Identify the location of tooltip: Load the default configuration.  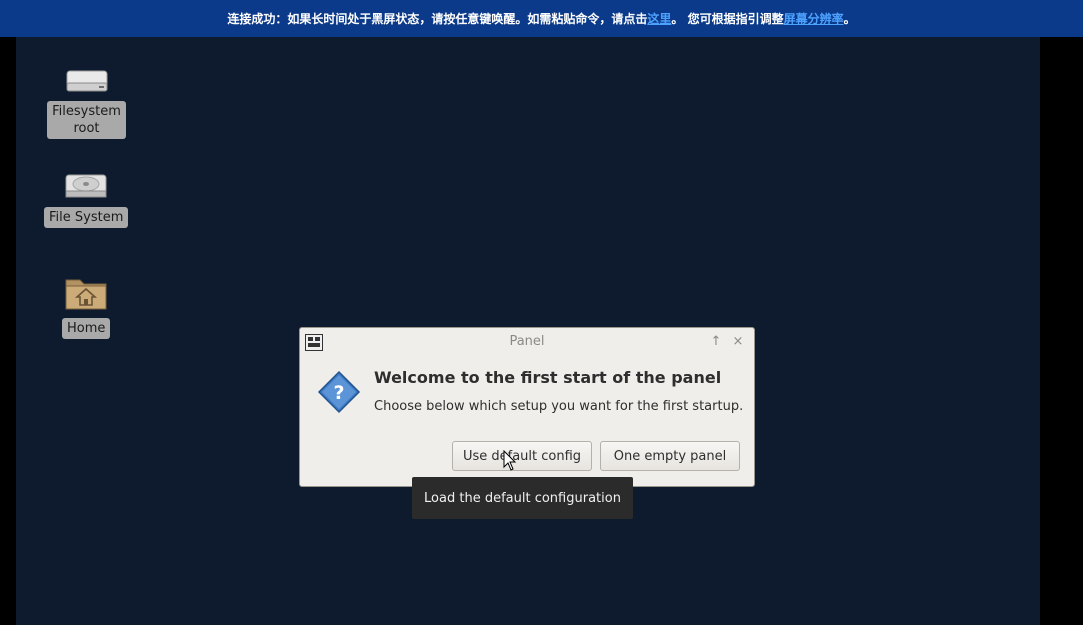
(522, 498).